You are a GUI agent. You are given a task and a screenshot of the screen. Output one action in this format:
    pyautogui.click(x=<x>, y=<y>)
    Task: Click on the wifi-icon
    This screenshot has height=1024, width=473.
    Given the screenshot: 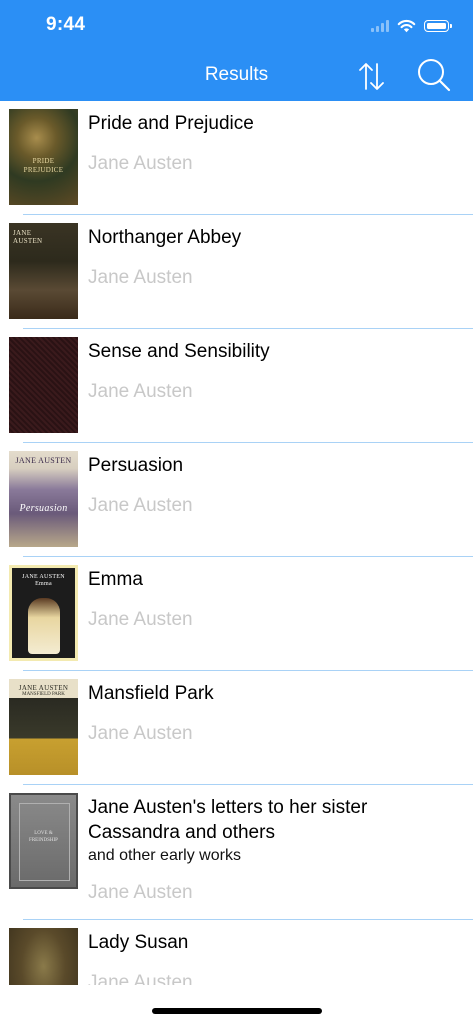 What is the action you would take?
    pyautogui.click(x=406, y=26)
    